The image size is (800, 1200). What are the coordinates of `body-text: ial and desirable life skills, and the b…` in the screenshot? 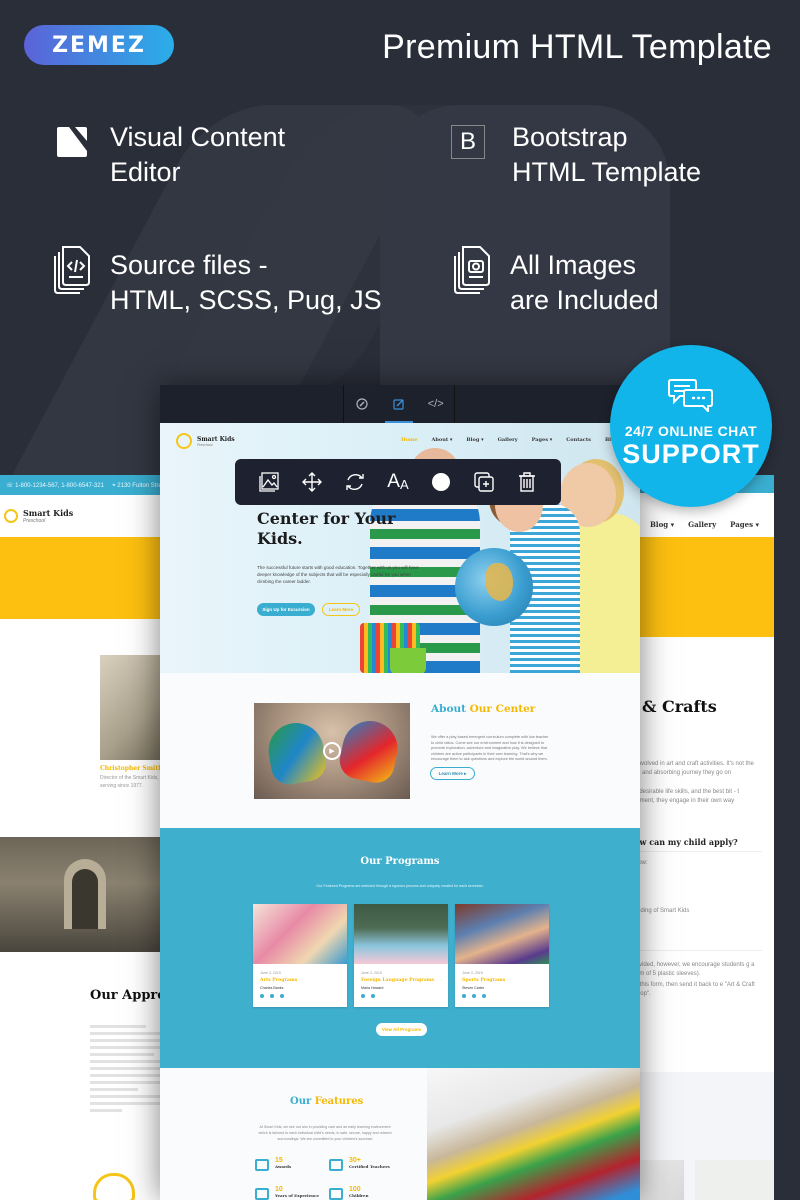 It's located at (680, 796).